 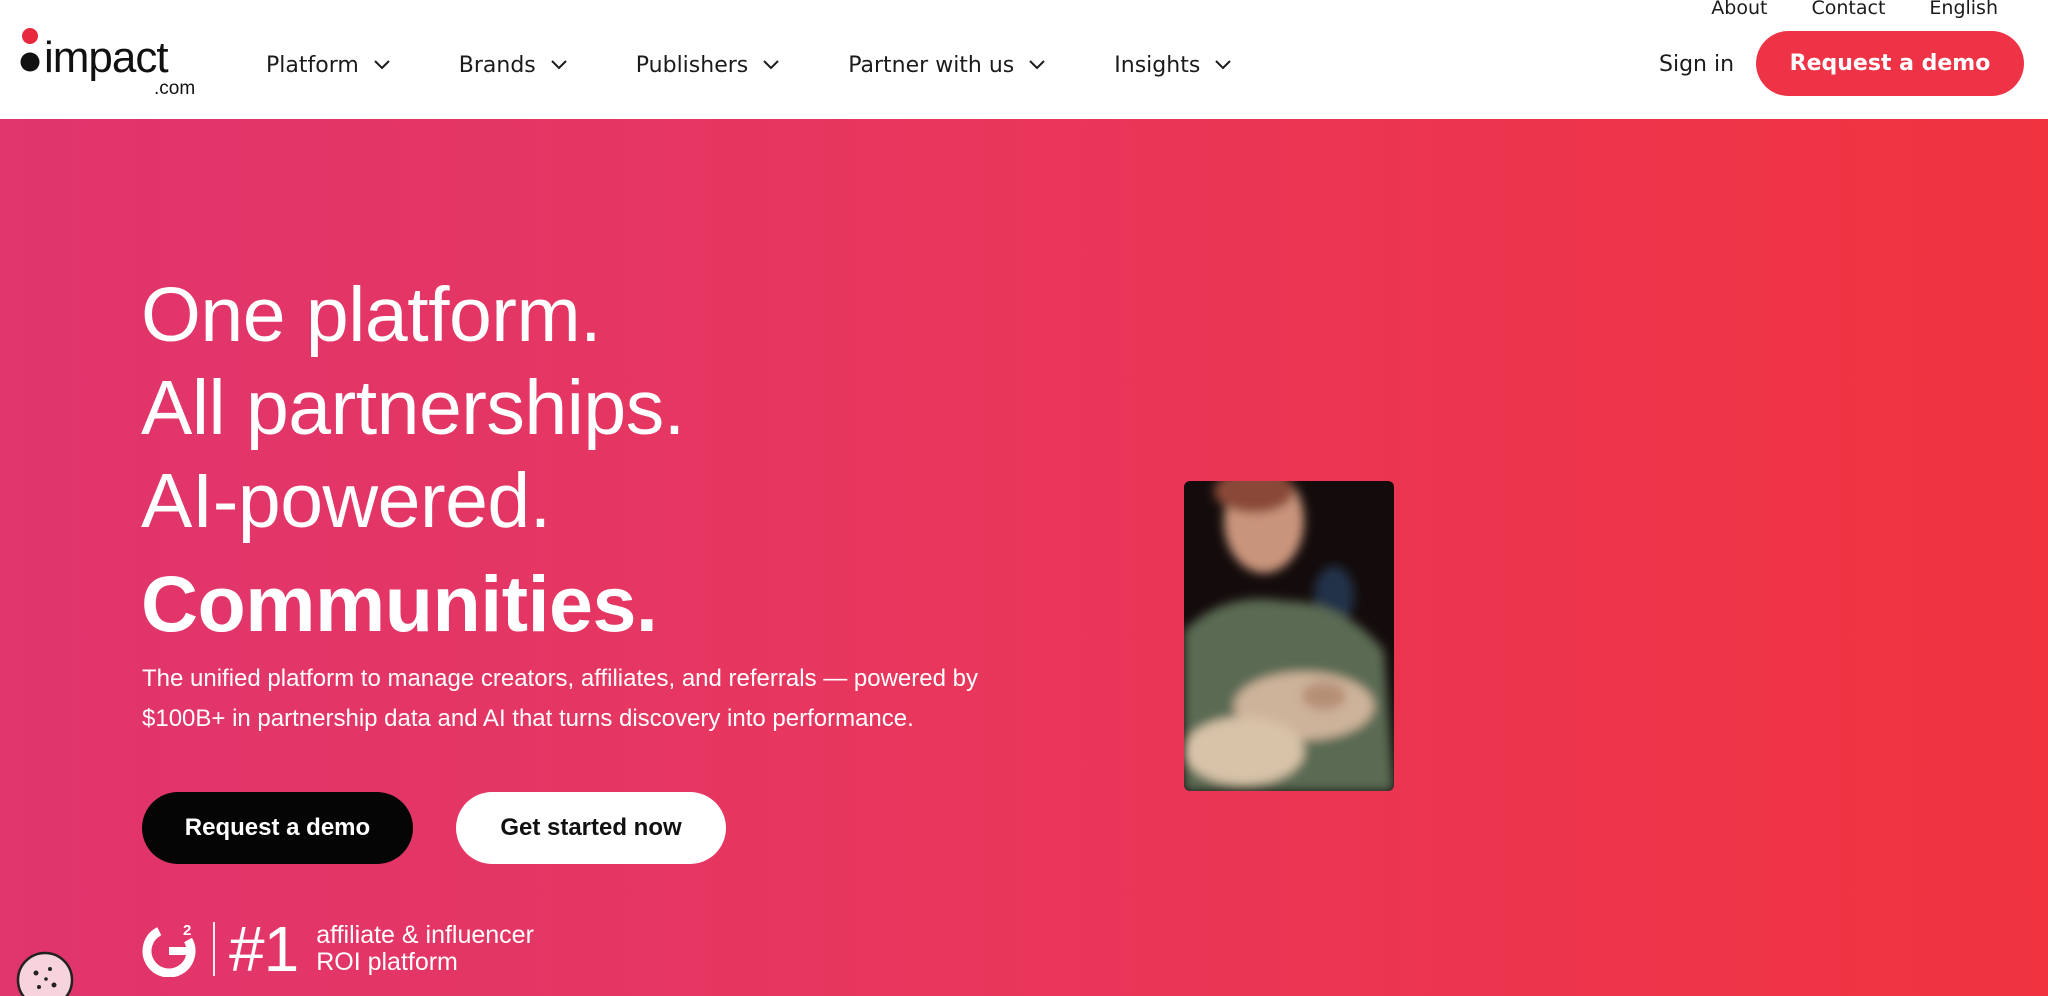 I want to click on logo-red-dot, so click(x=30, y=36).